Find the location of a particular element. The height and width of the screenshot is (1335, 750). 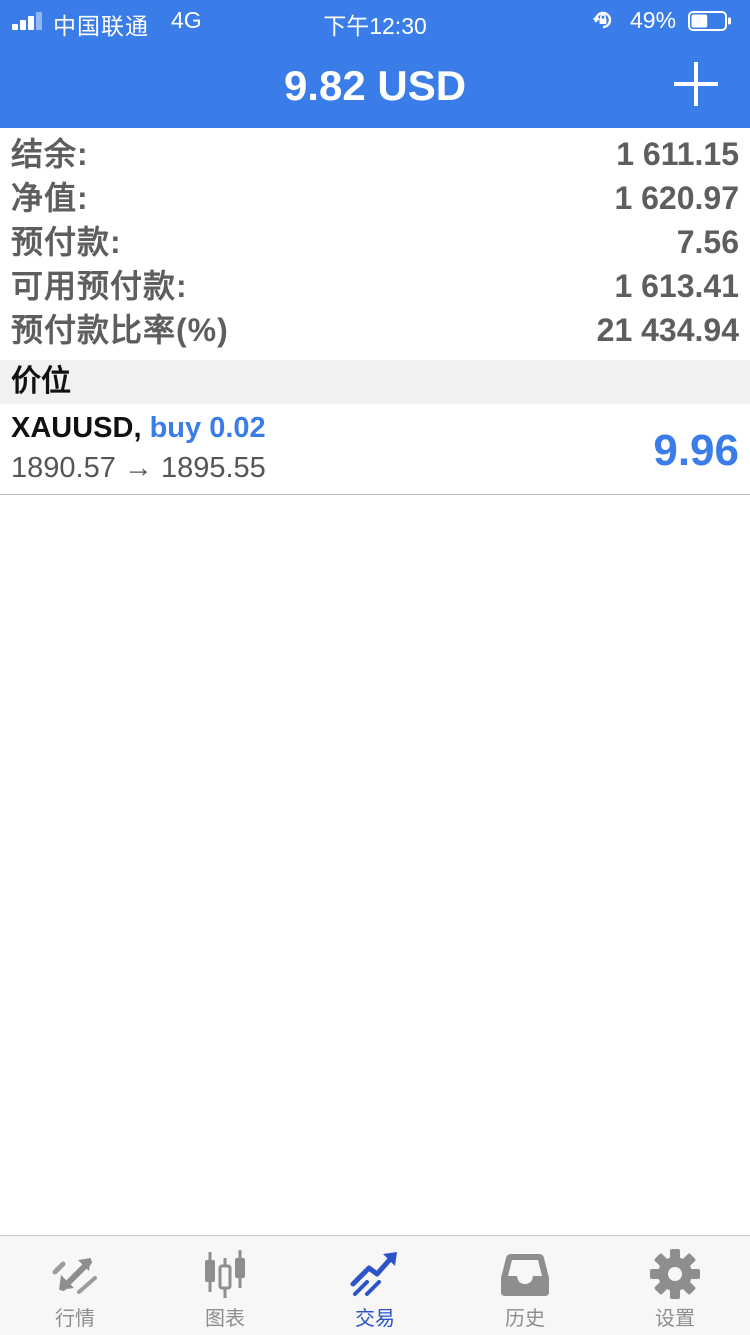

position-row: XAUUSD, buy 0.02 1890.57 → 1895.55 9.96 is located at coordinates (375, 449).